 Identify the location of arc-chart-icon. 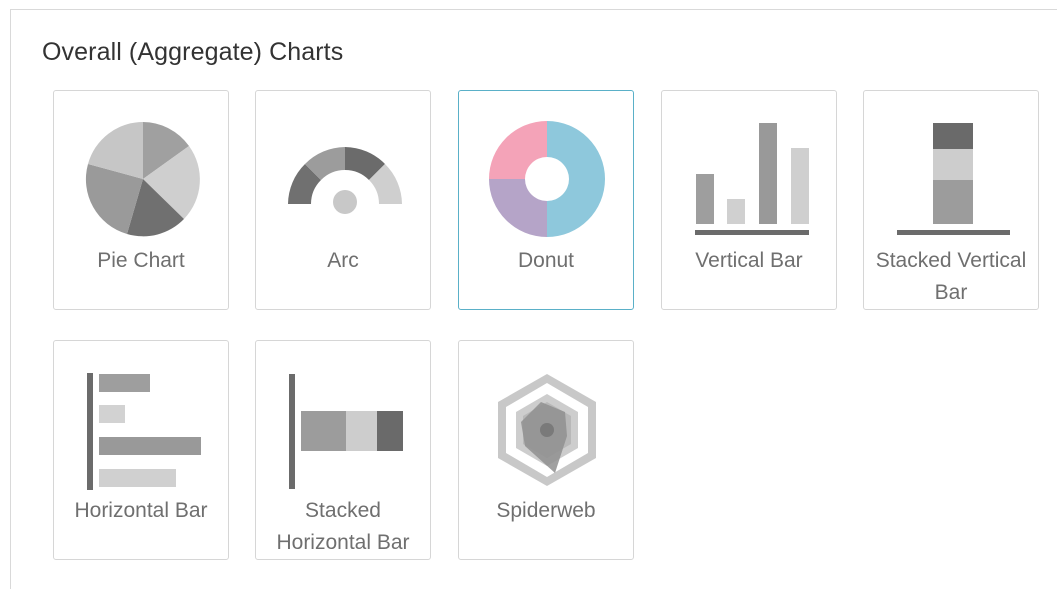
(345, 180).